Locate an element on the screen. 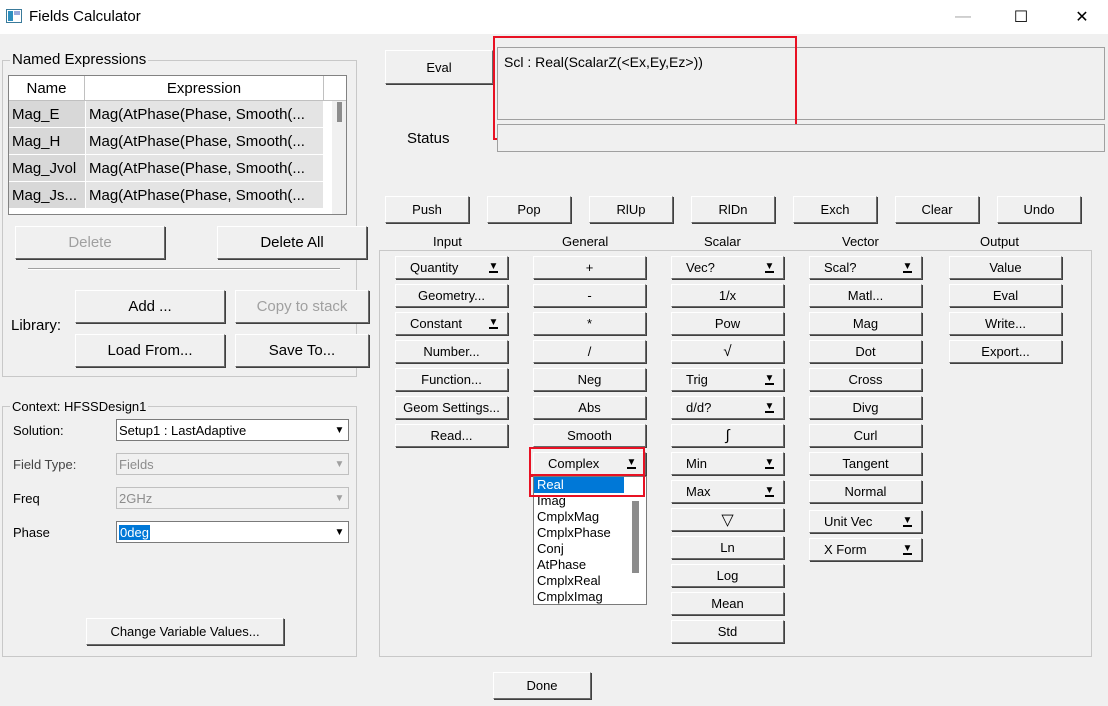  integral-button: ∫ is located at coordinates (727, 435).